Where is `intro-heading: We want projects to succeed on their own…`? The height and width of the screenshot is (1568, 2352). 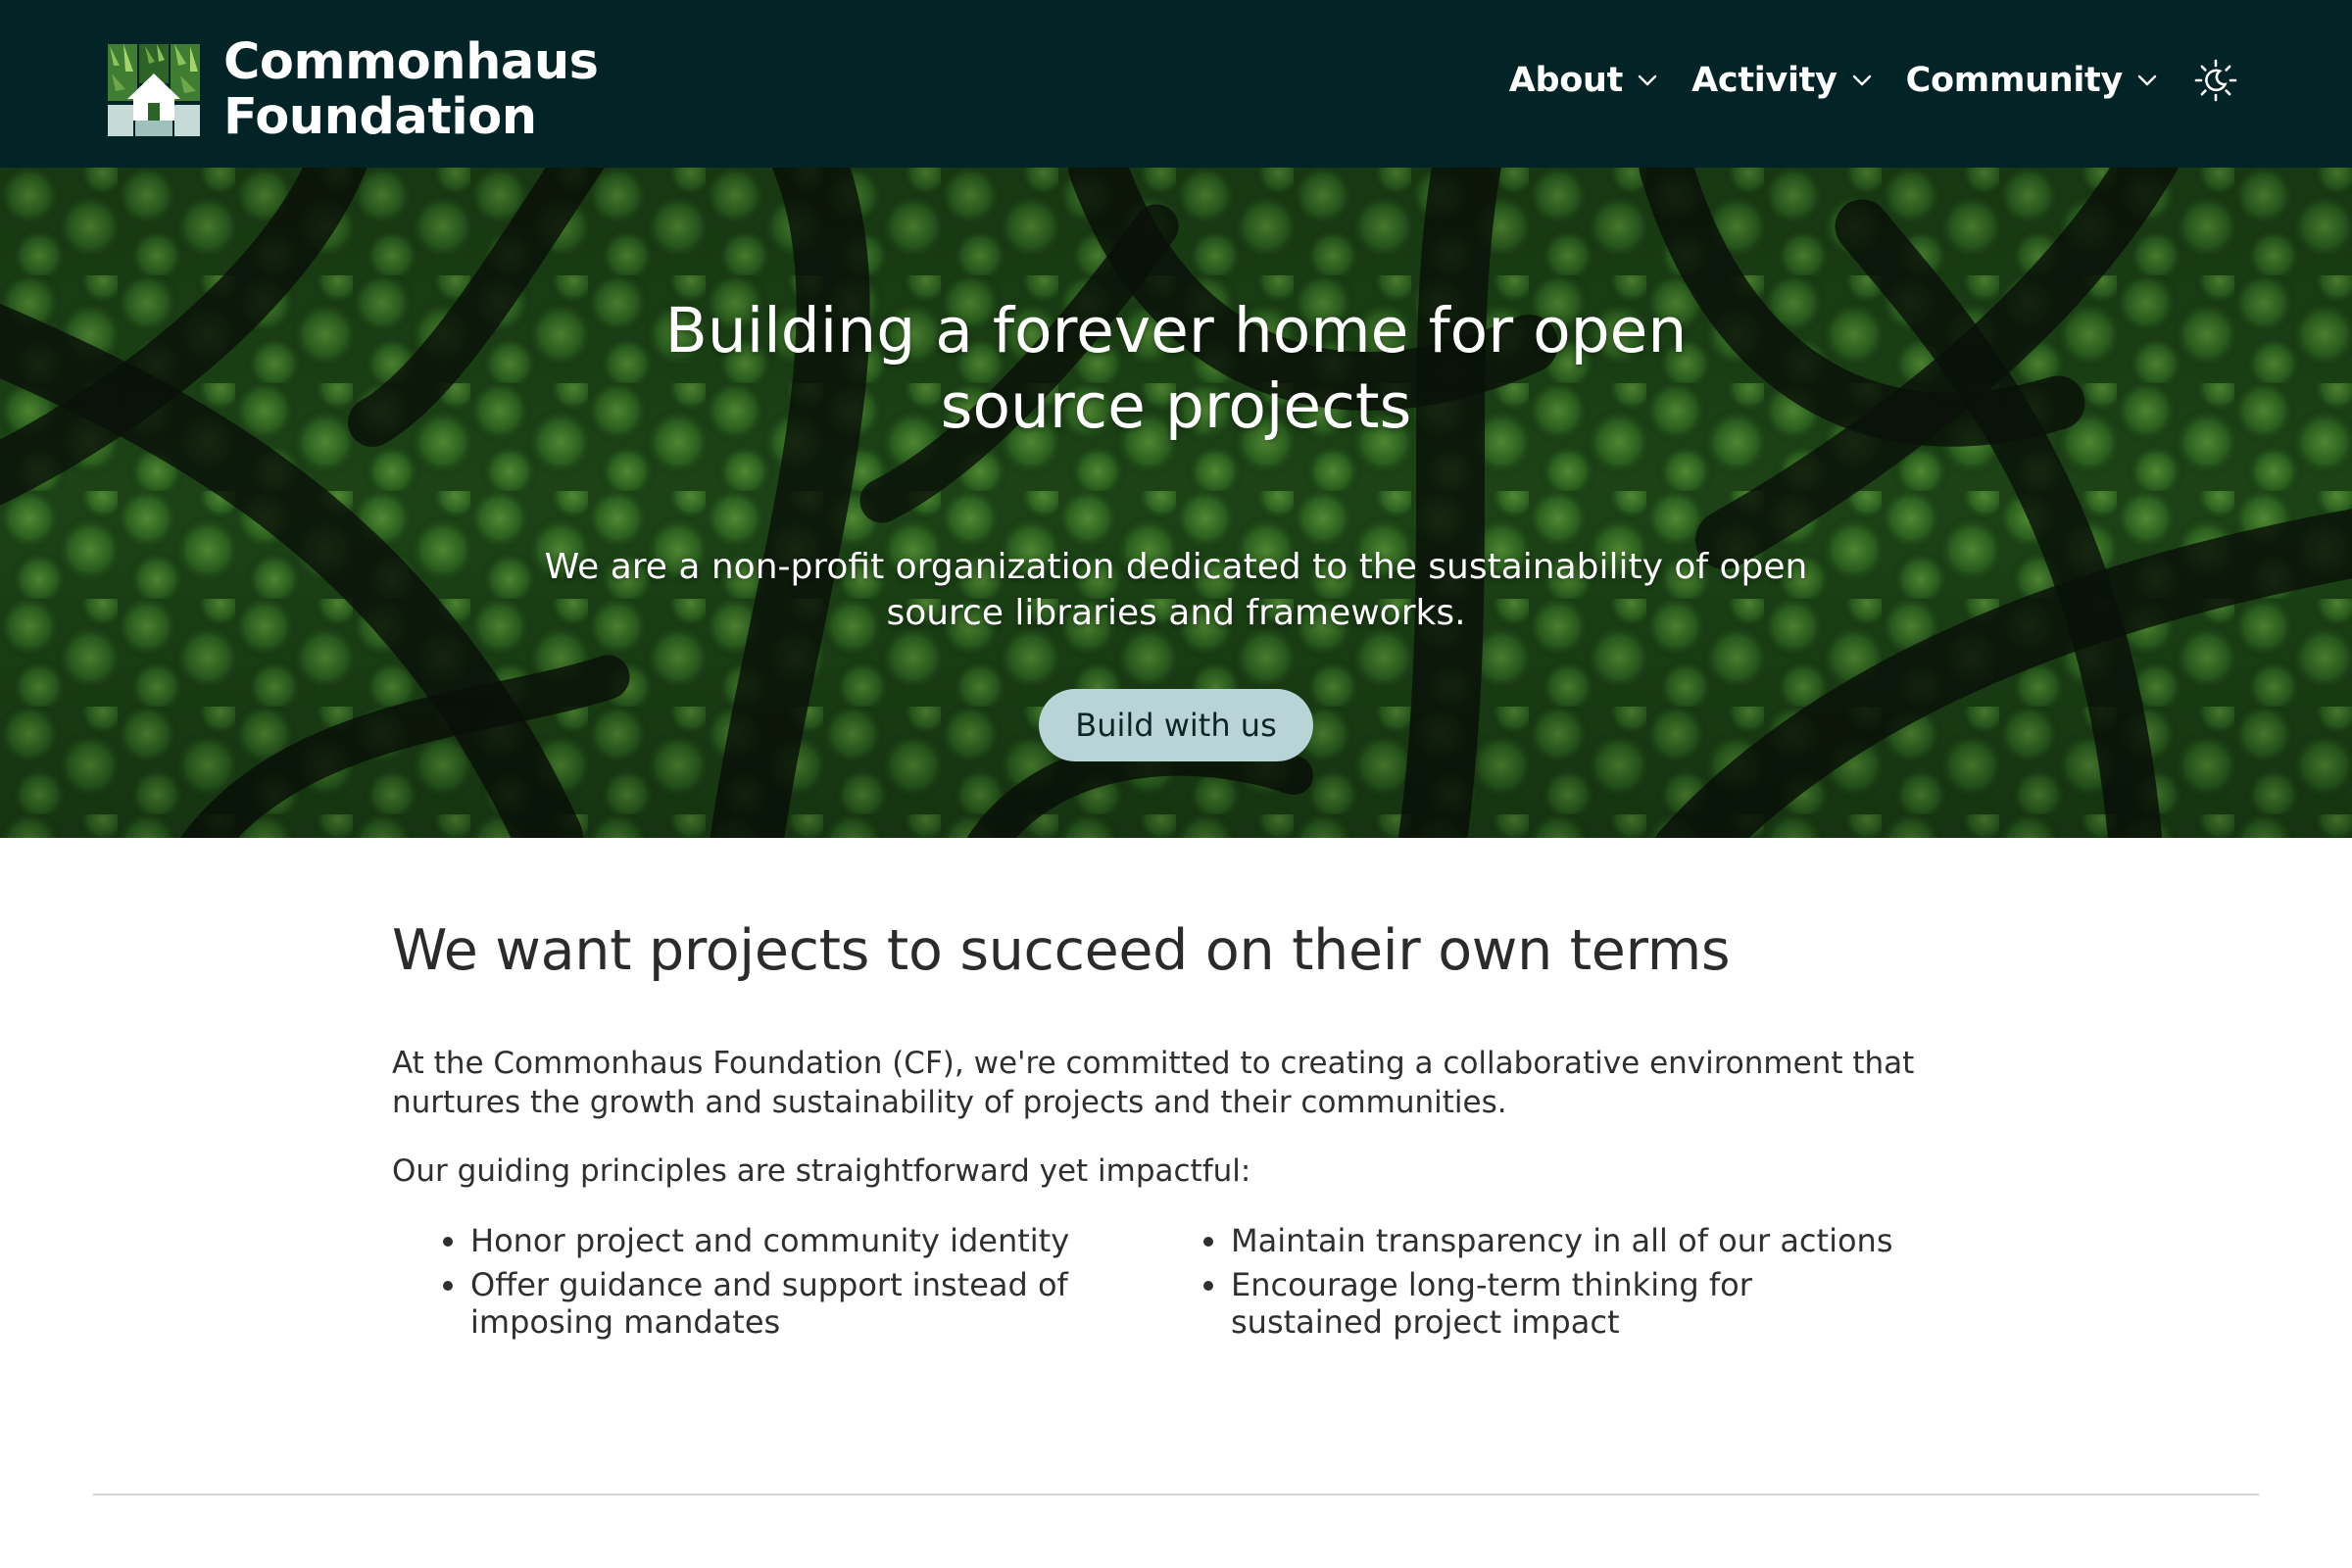 intro-heading: We want projects to succeed on their own… is located at coordinates (1061, 950).